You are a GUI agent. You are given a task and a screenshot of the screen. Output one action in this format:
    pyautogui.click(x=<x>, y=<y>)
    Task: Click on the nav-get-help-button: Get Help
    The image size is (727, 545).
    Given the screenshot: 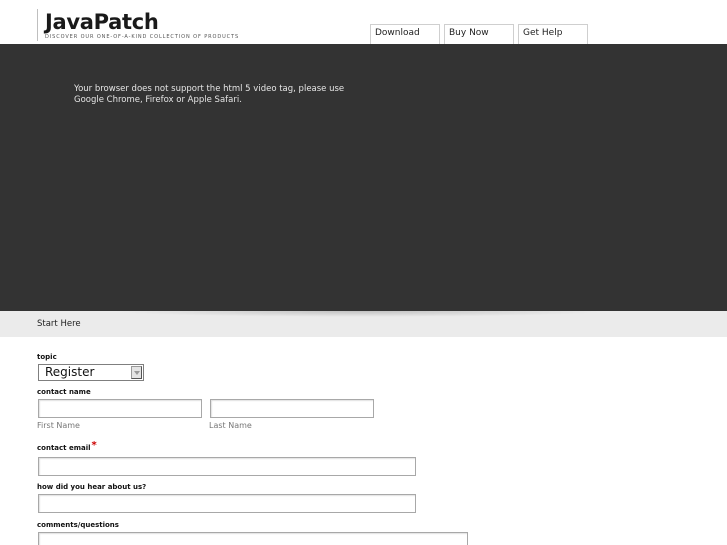 What is the action you would take?
    pyautogui.click(x=553, y=34)
    